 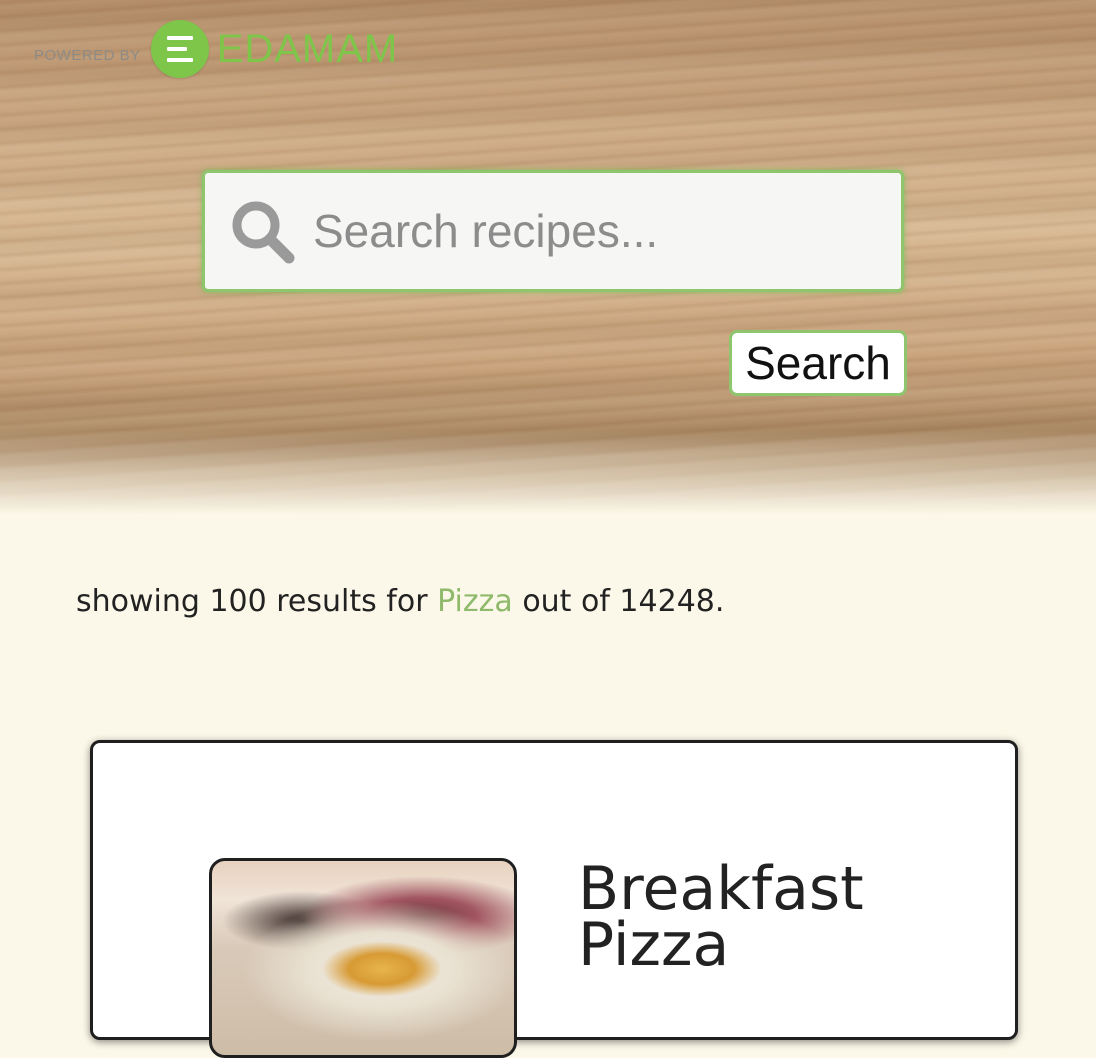 What do you see at coordinates (262, 233) in the screenshot?
I see `search-icon` at bounding box center [262, 233].